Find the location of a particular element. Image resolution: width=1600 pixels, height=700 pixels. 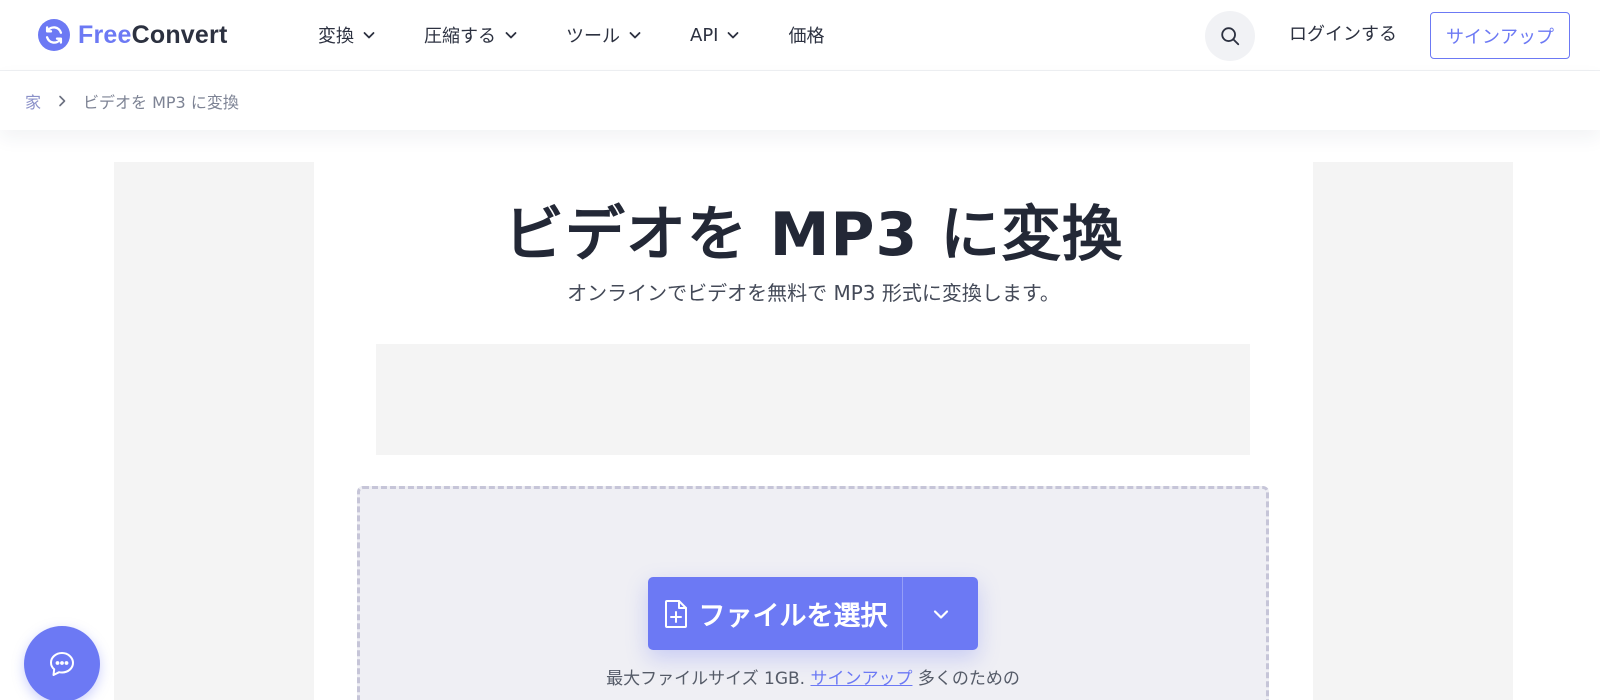

right-ad-column is located at coordinates (1413, 431).